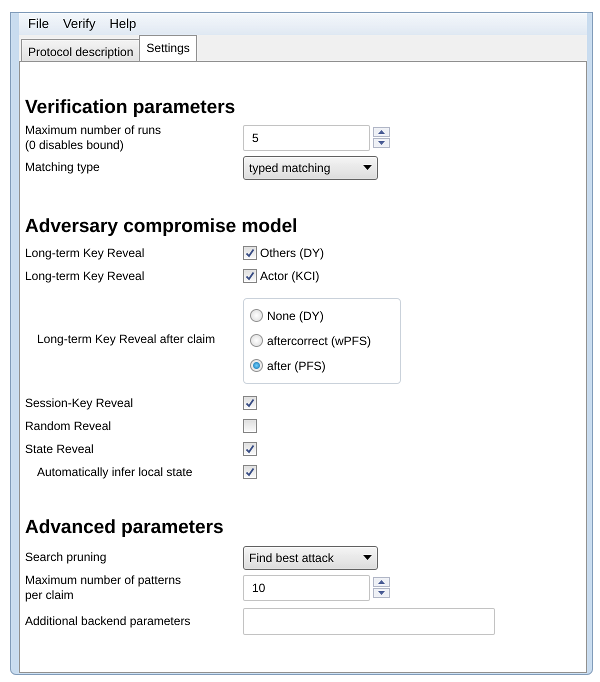 This screenshot has width=600, height=682. What do you see at coordinates (115, 472) in the screenshot?
I see `field-label: Automatically infer local state` at bounding box center [115, 472].